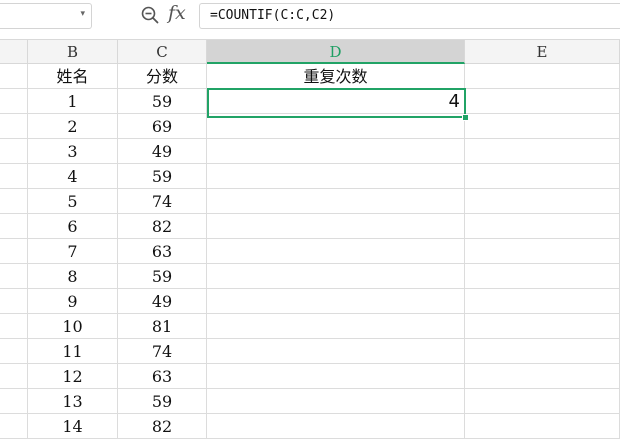 Image resolution: width=620 pixels, height=439 pixels. I want to click on table-row: 9 49, so click(310, 301).